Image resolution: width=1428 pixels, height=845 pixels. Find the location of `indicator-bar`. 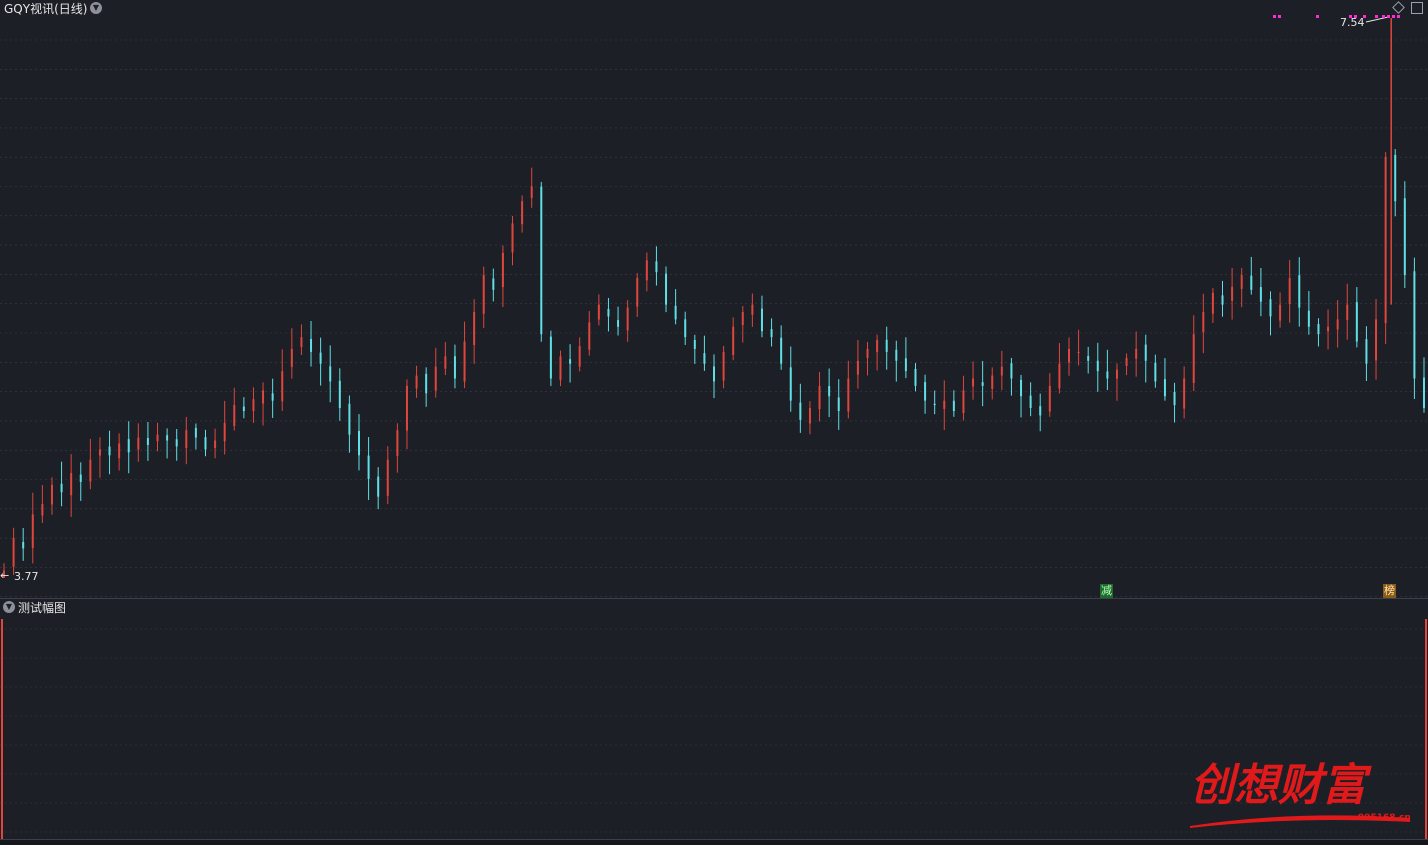

indicator-bar is located at coordinates (1426, 729).